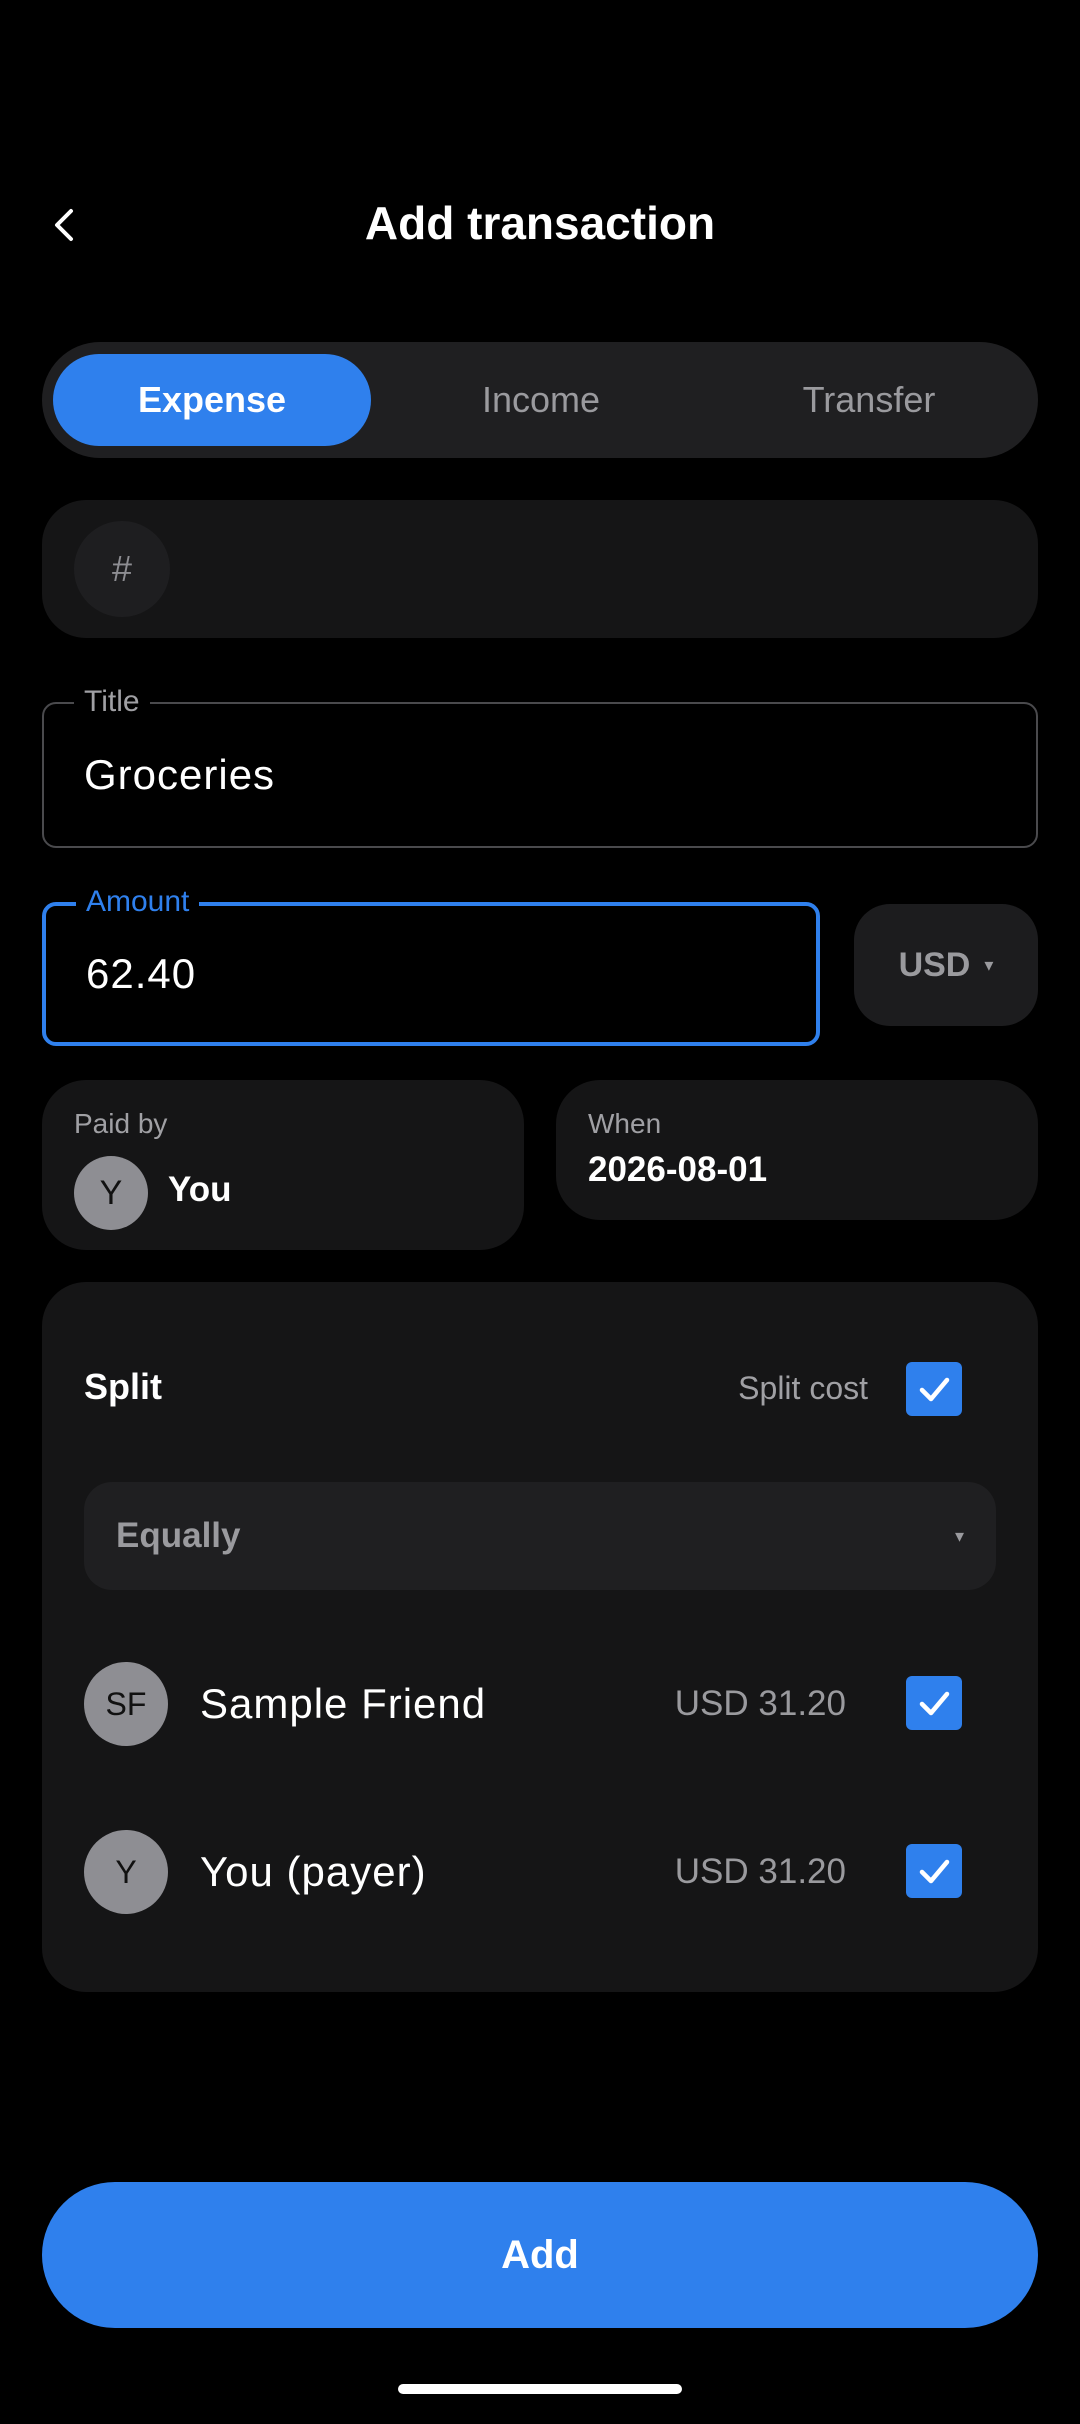  I want to click on paid-by-name: You, so click(200, 1189).